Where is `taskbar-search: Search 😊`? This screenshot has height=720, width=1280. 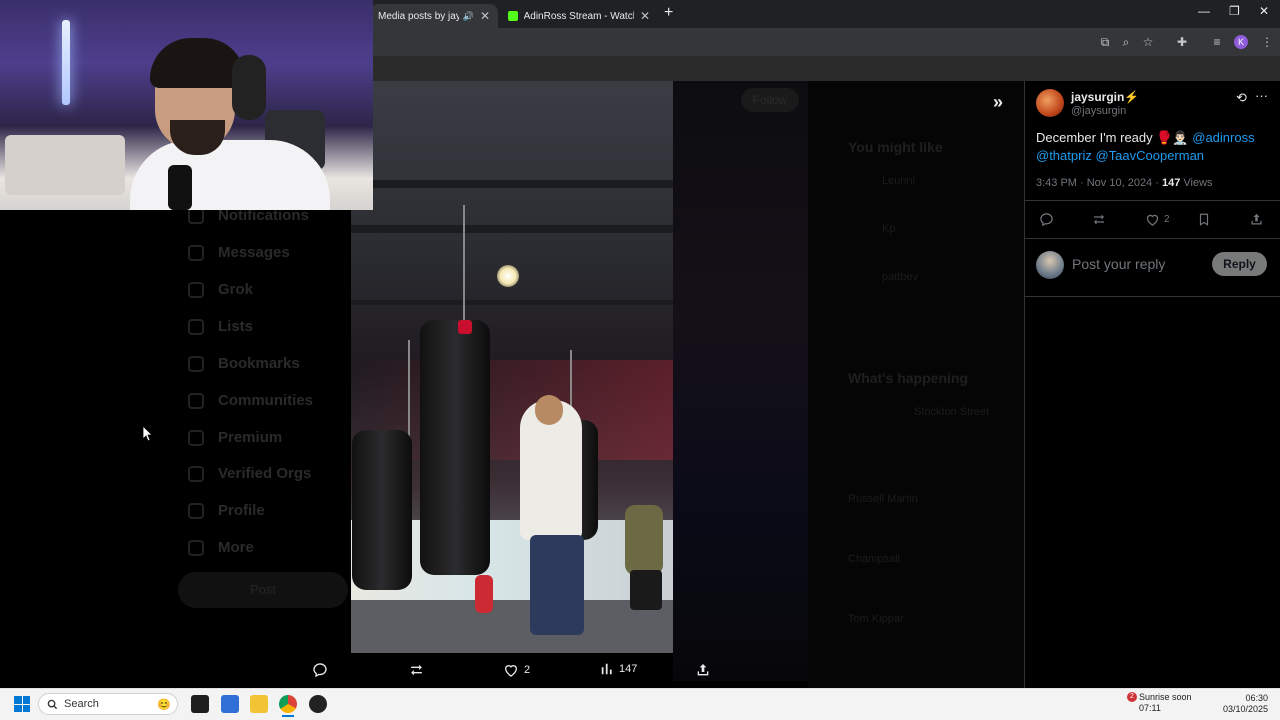
taskbar-search: Search 😊 is located at coordinates (108, 704).